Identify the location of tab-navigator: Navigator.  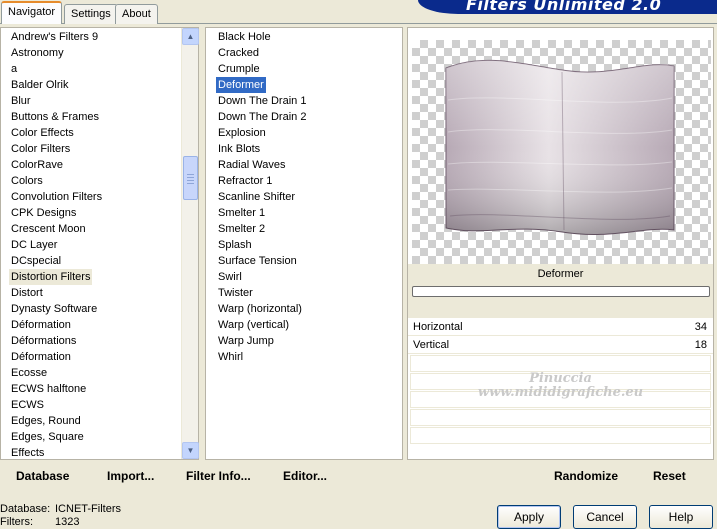
(32, 12).